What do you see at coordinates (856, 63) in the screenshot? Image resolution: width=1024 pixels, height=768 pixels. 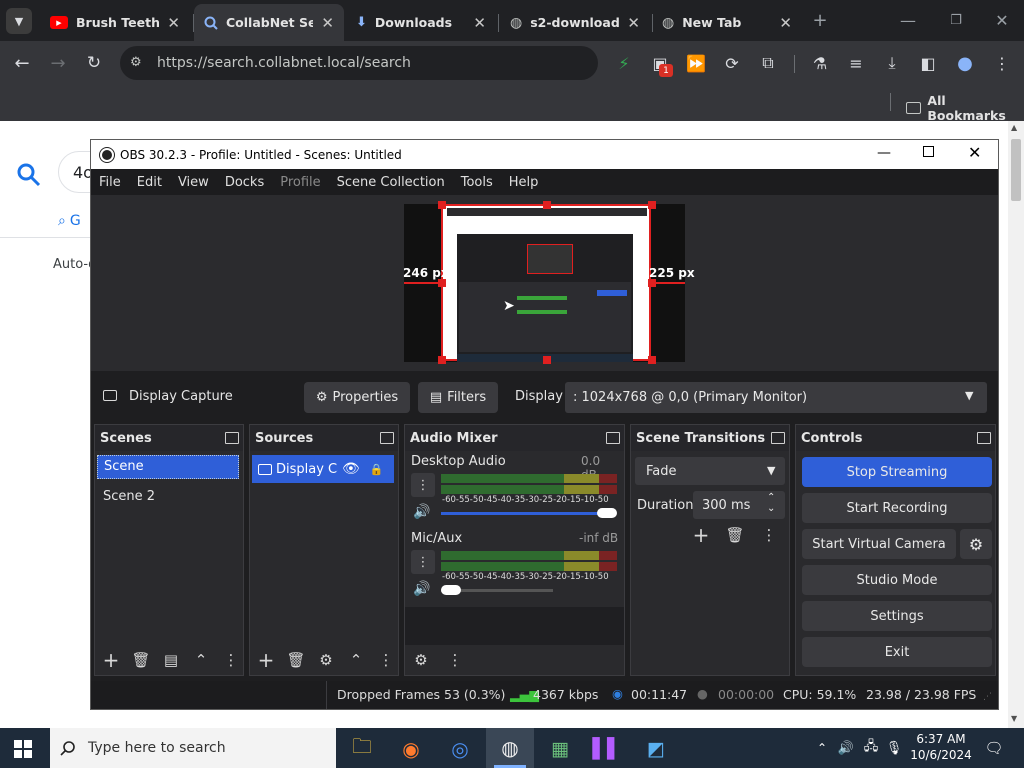 I see `media-queue-icon: ≡` at bounding box center [856, 63].